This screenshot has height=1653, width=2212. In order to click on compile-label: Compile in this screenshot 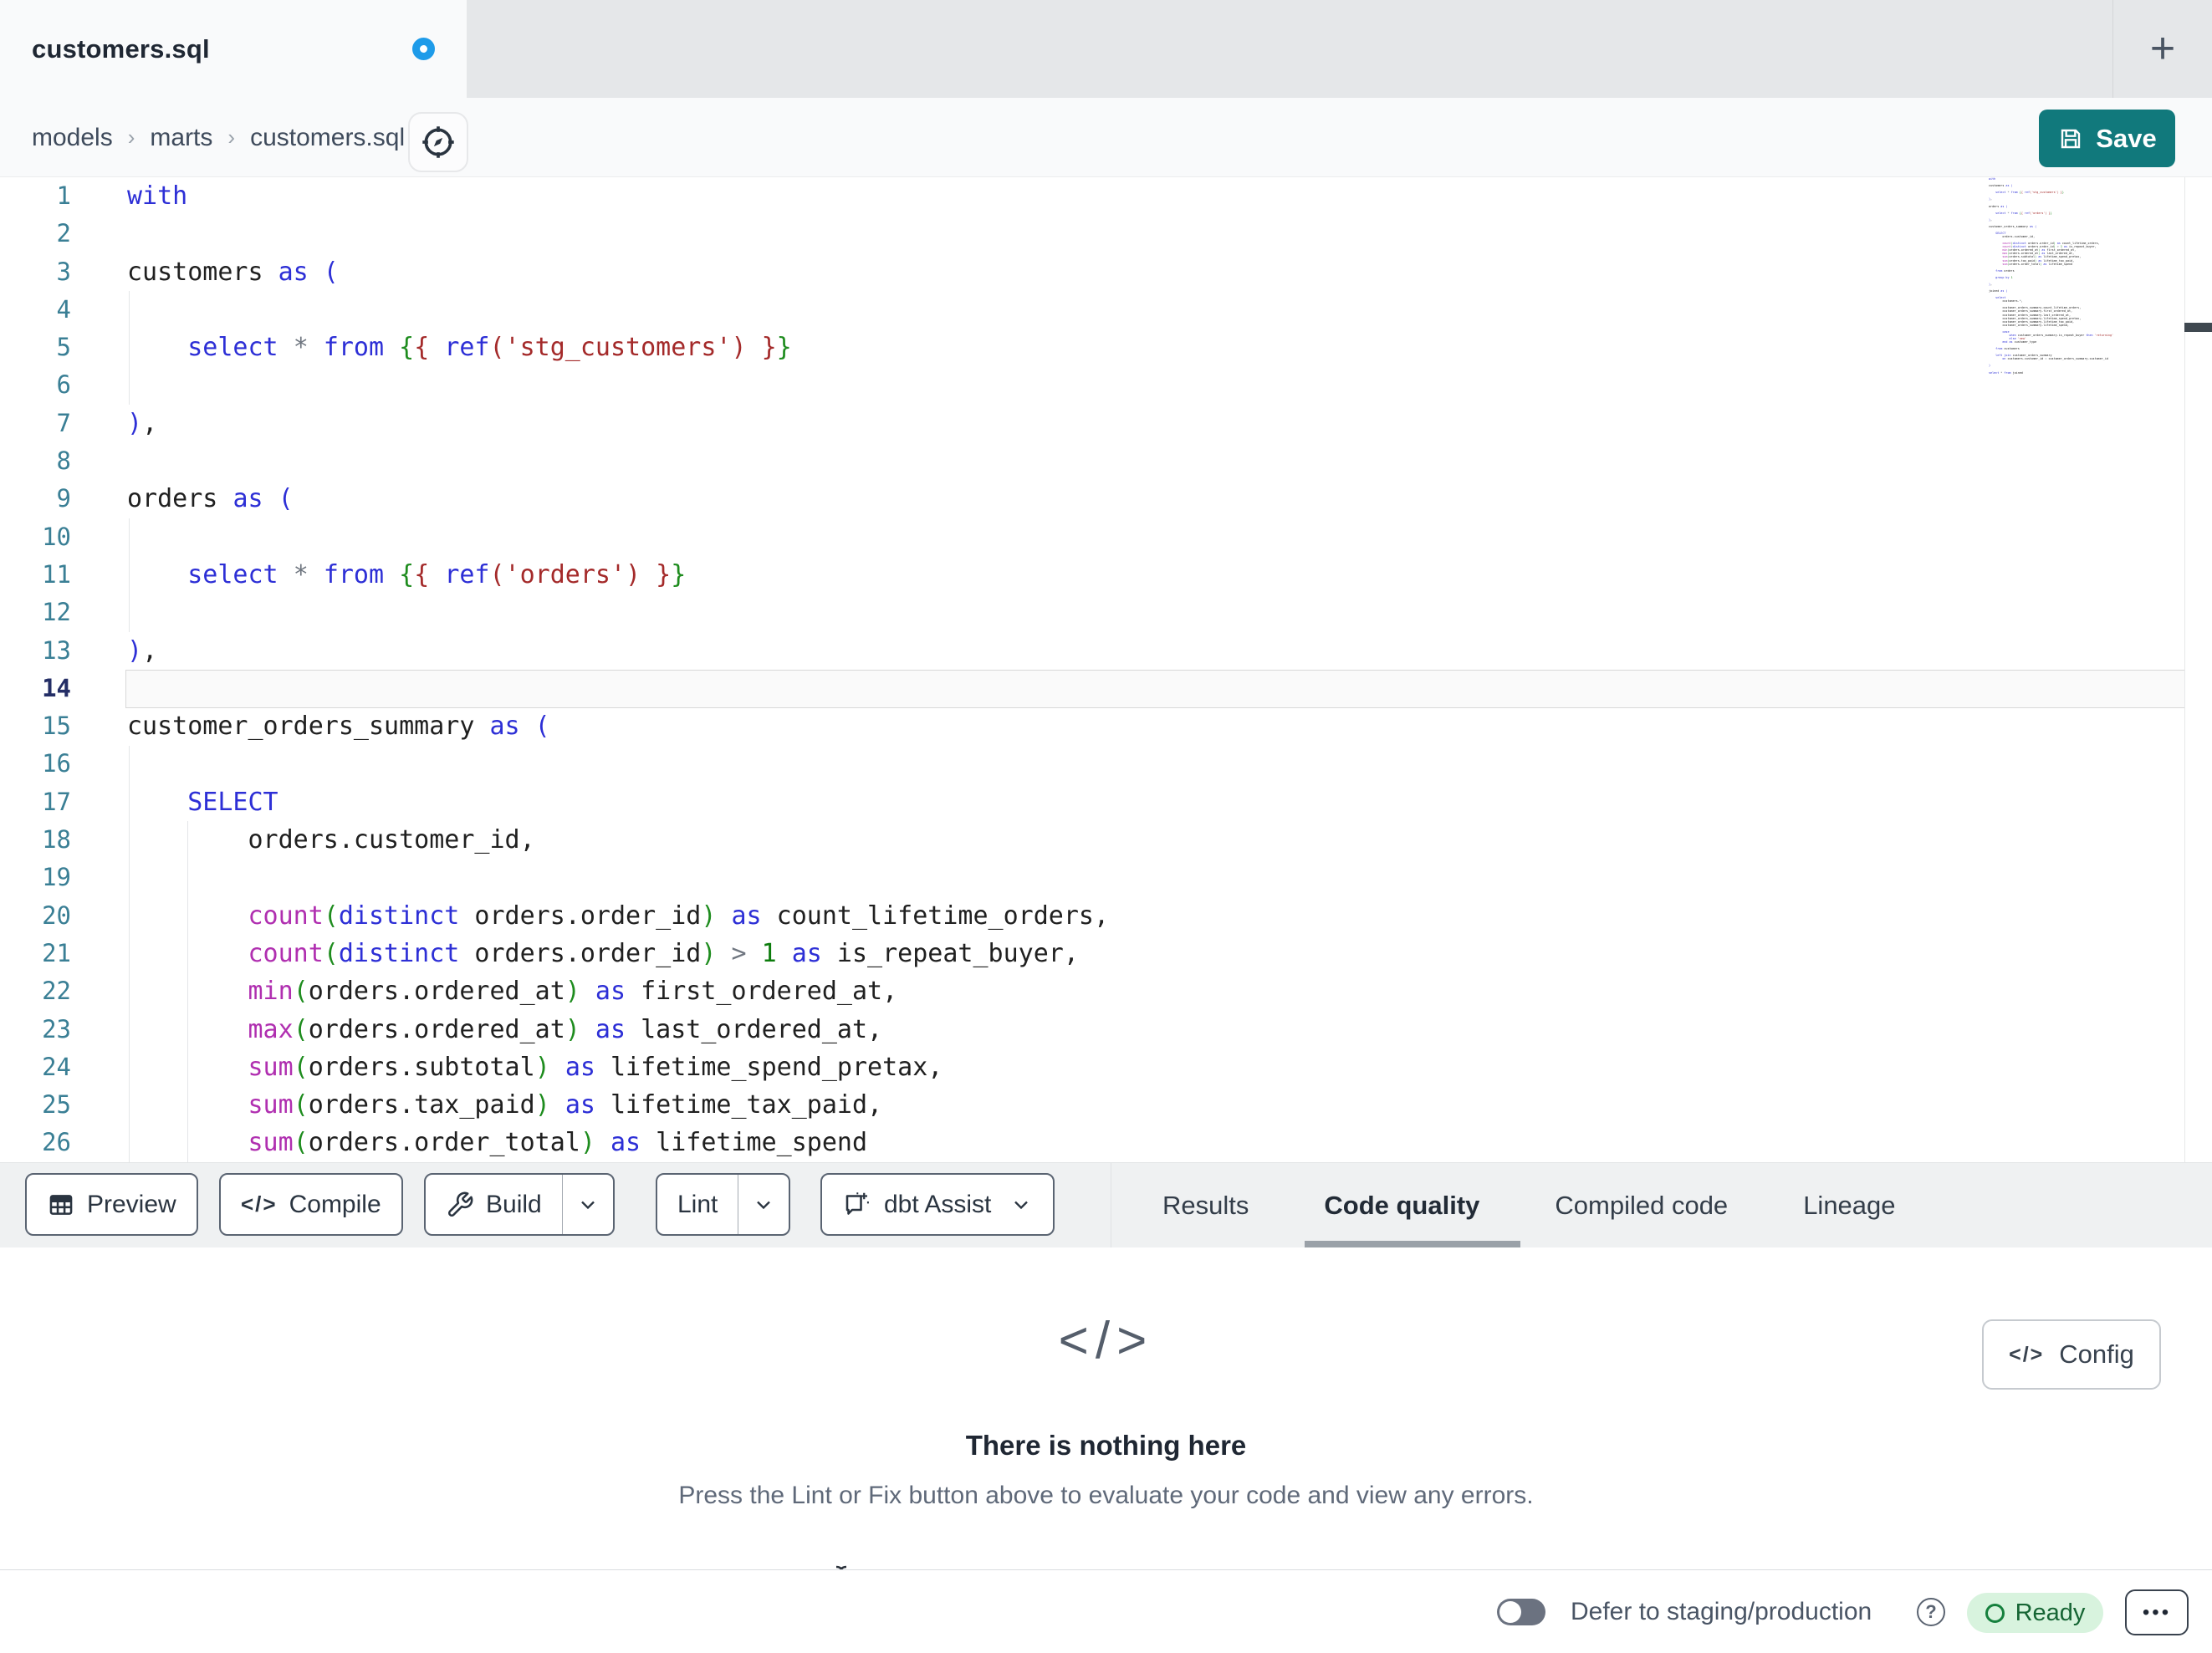, I will do `click(335, 1204)`.